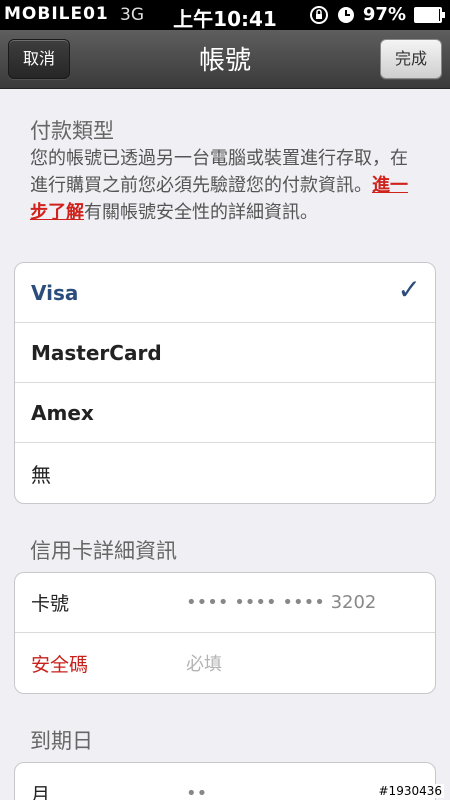 This screenshot has width=450, height=800. I want to click on month-row: 月 ••, so click(225, 781).